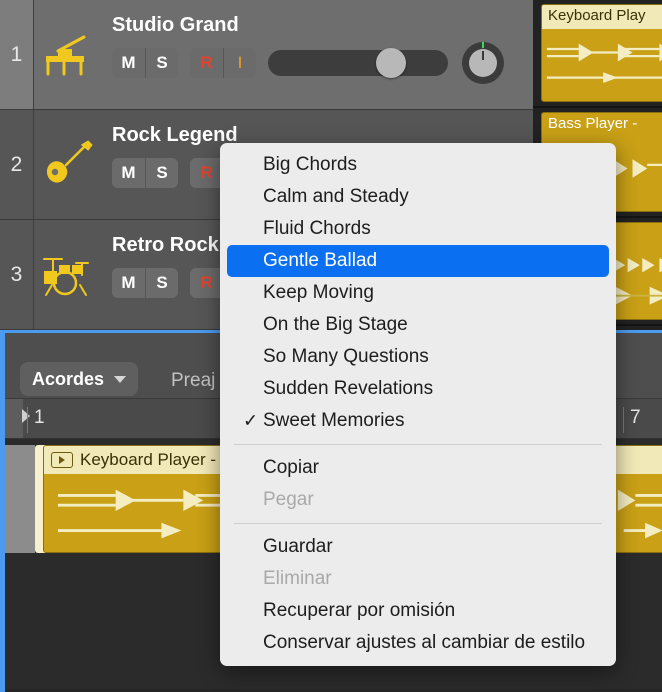  I want to click on pan-knob, so click(483, 63).